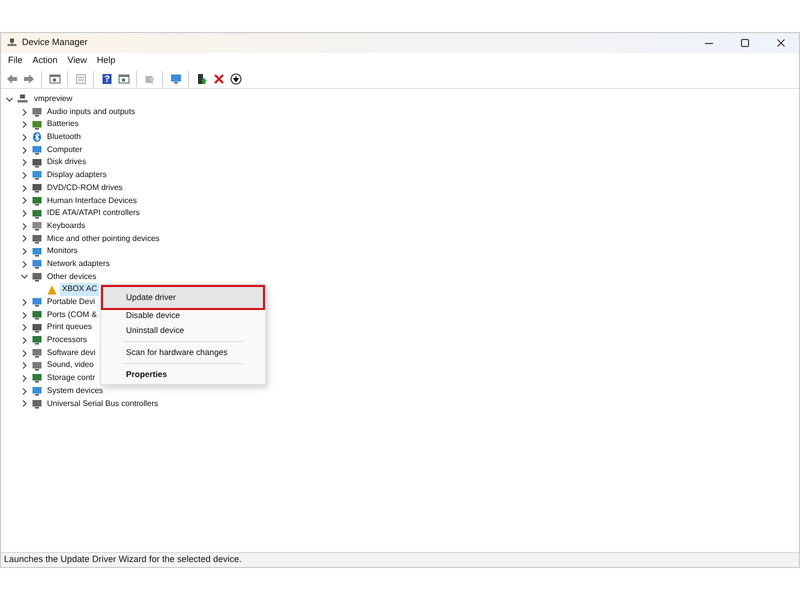 Image resolution: width=800 pixels, height=600 pixels. What do you see at coordinates (72, 315) in the screenshot?
I see `tree-item: Ports (COM &` at bounding box center [72, 315].